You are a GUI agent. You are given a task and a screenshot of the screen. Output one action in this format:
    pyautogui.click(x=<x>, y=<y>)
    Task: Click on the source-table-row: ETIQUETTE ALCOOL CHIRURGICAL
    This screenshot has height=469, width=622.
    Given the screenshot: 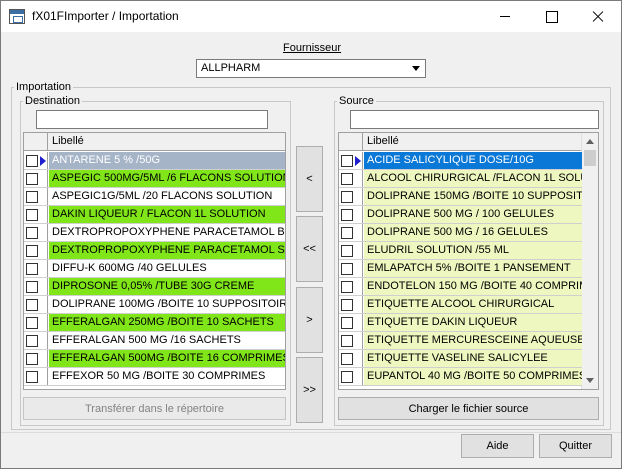 What is the action you would take?
    pyautogui.click(x=460, y=305)
    